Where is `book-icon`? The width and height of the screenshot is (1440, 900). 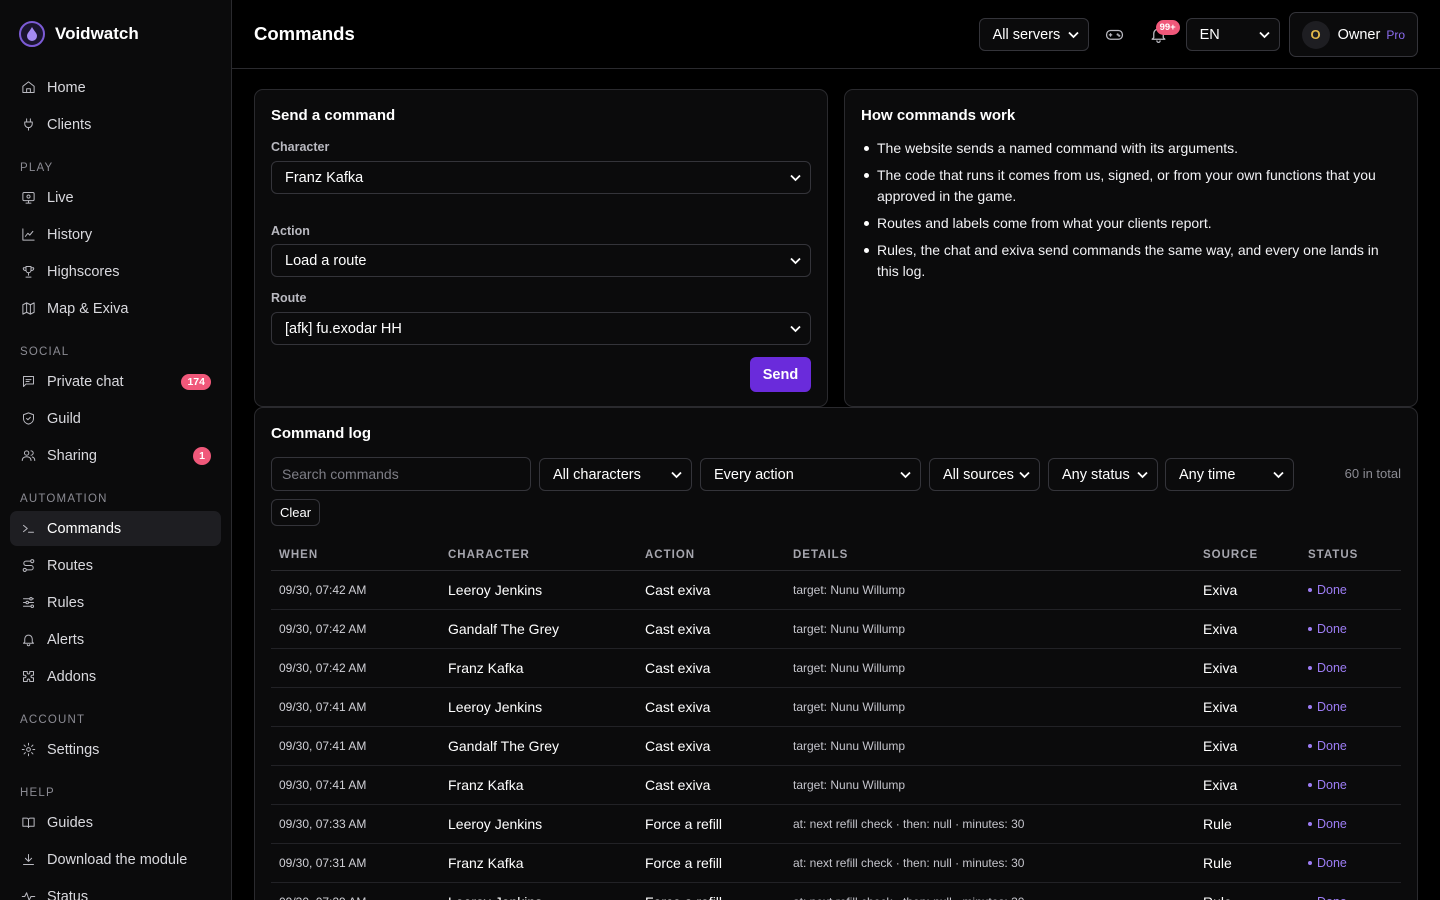 book-icon is located at coordinates (28, 823).